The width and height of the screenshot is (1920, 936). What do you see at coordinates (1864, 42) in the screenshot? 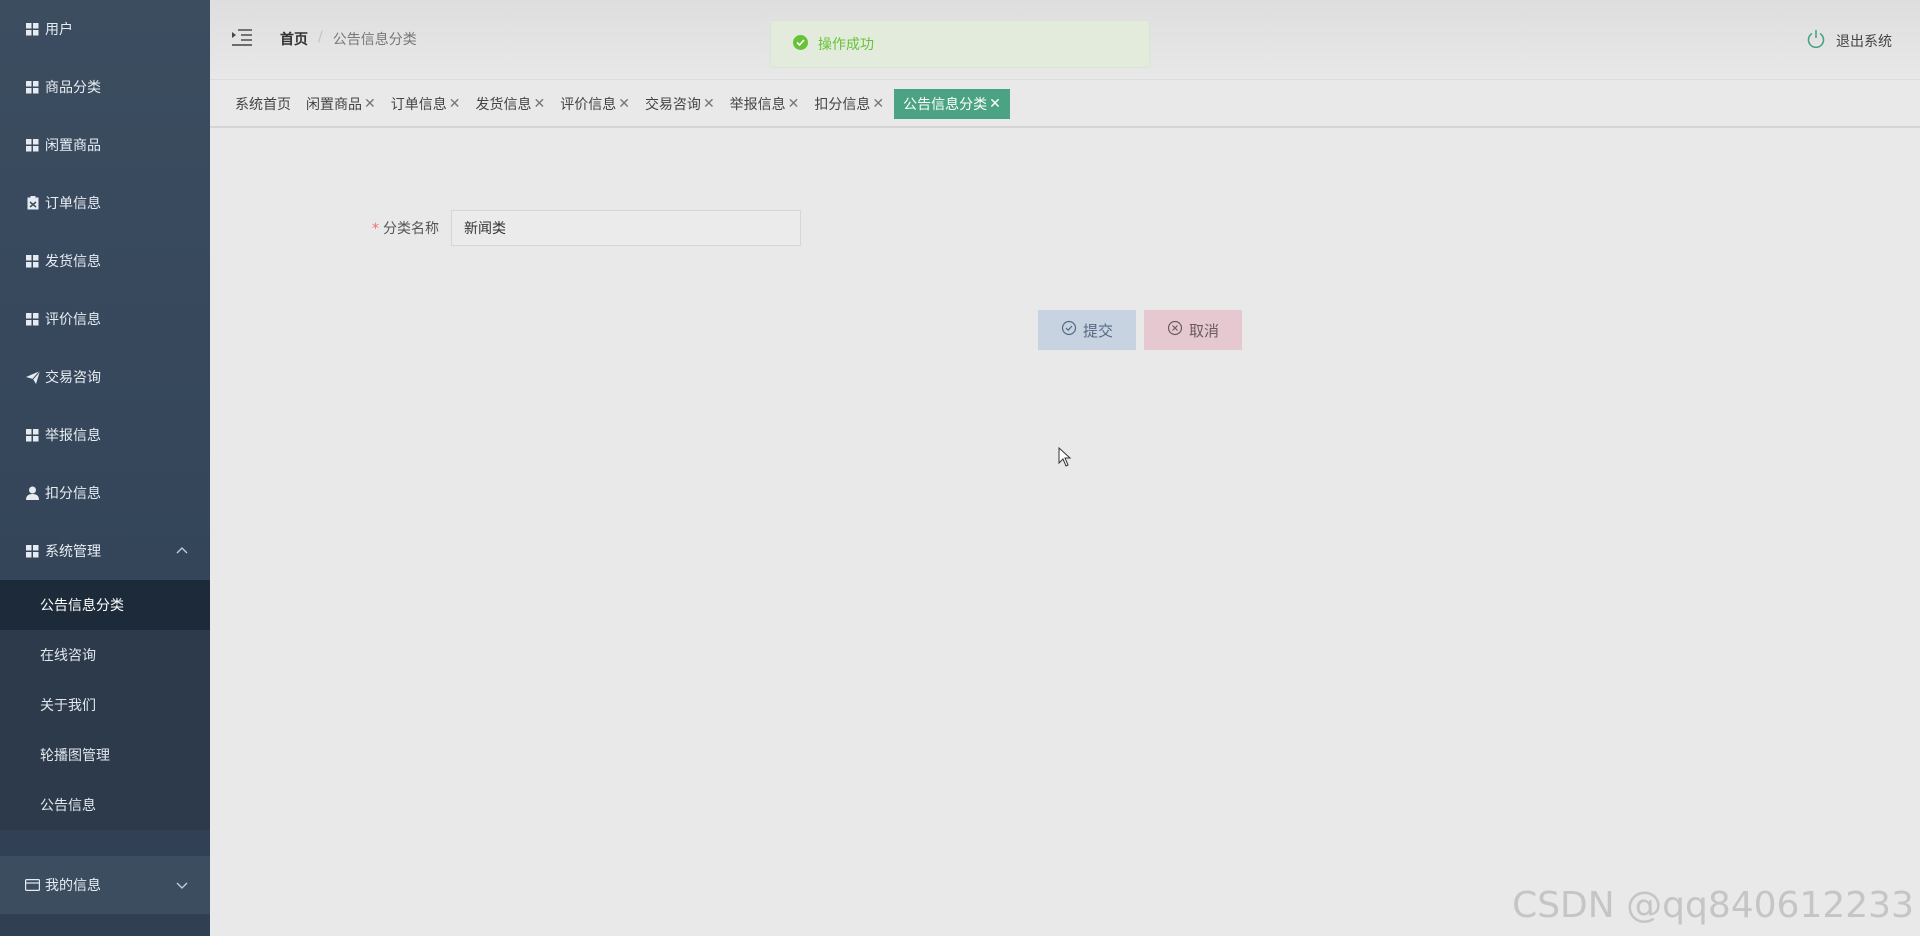
I see `logout-label: 退出系统` at bounding box center [1864, 42].